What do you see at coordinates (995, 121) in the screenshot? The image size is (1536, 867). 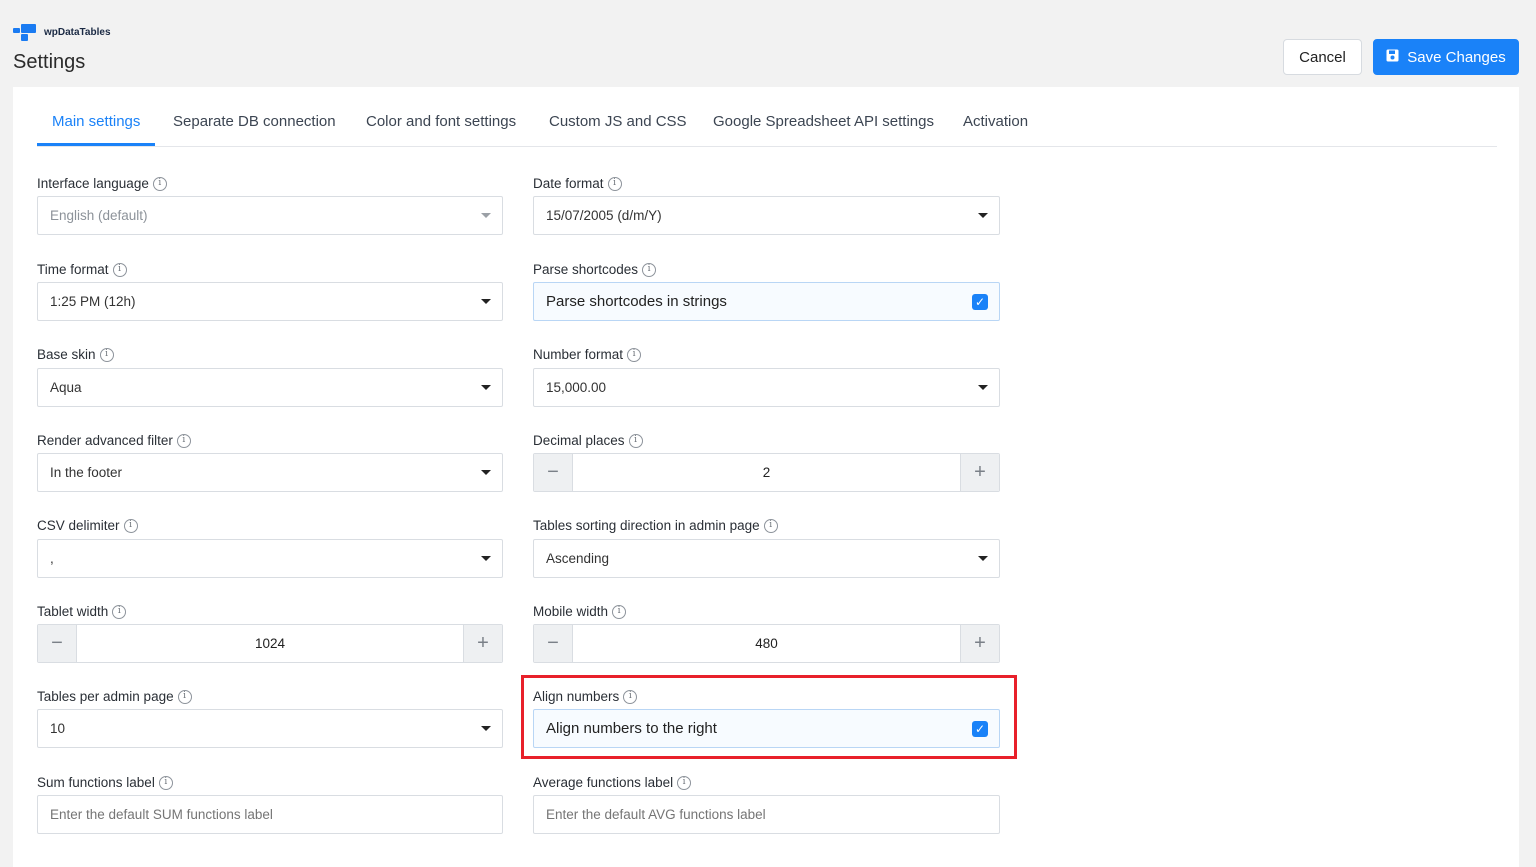 I see `tab-activation: Activation` at bounding box center [995, 121].